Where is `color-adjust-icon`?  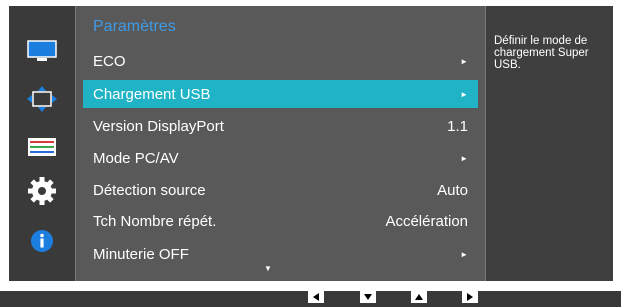 color-adjust-icon is located at coordinates (42, 147).